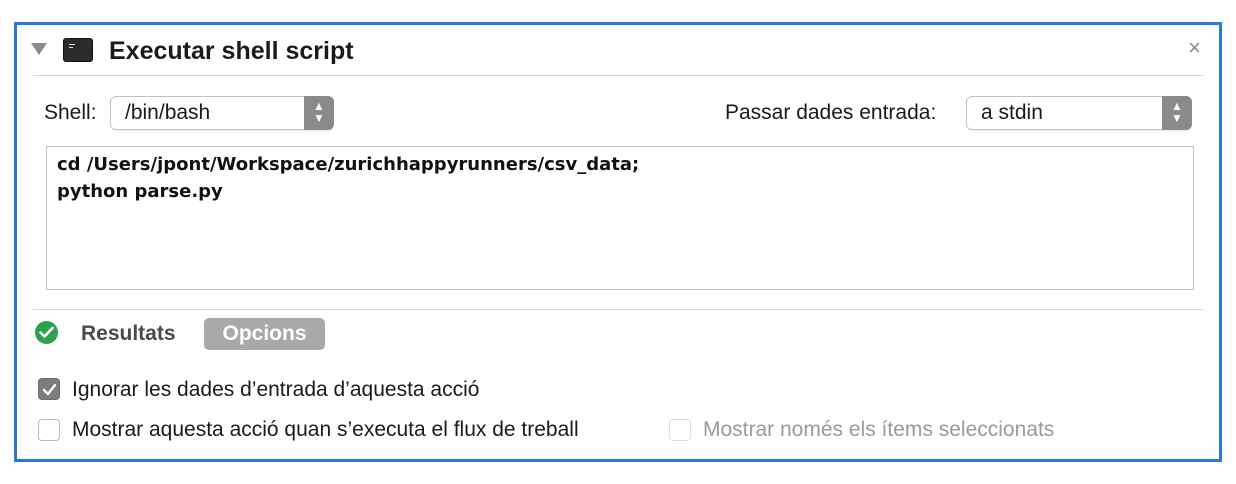 The image size is (1236, 484). What do you see at coordinates (49, 430) in the screenshot?
I see `show-on-run-checkbox` at bounding box center [49, 430].